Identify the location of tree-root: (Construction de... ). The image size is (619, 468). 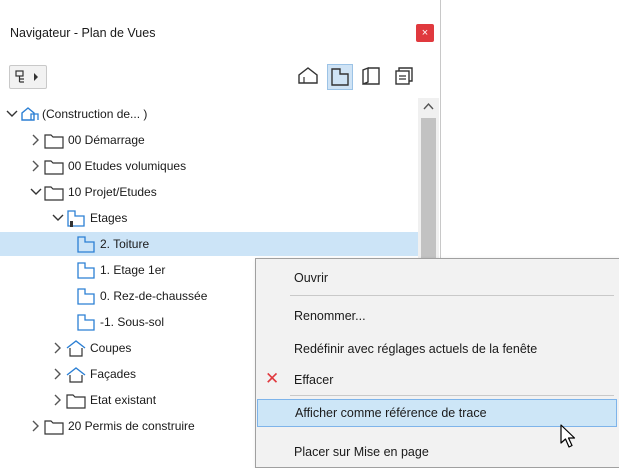
(209, 114).